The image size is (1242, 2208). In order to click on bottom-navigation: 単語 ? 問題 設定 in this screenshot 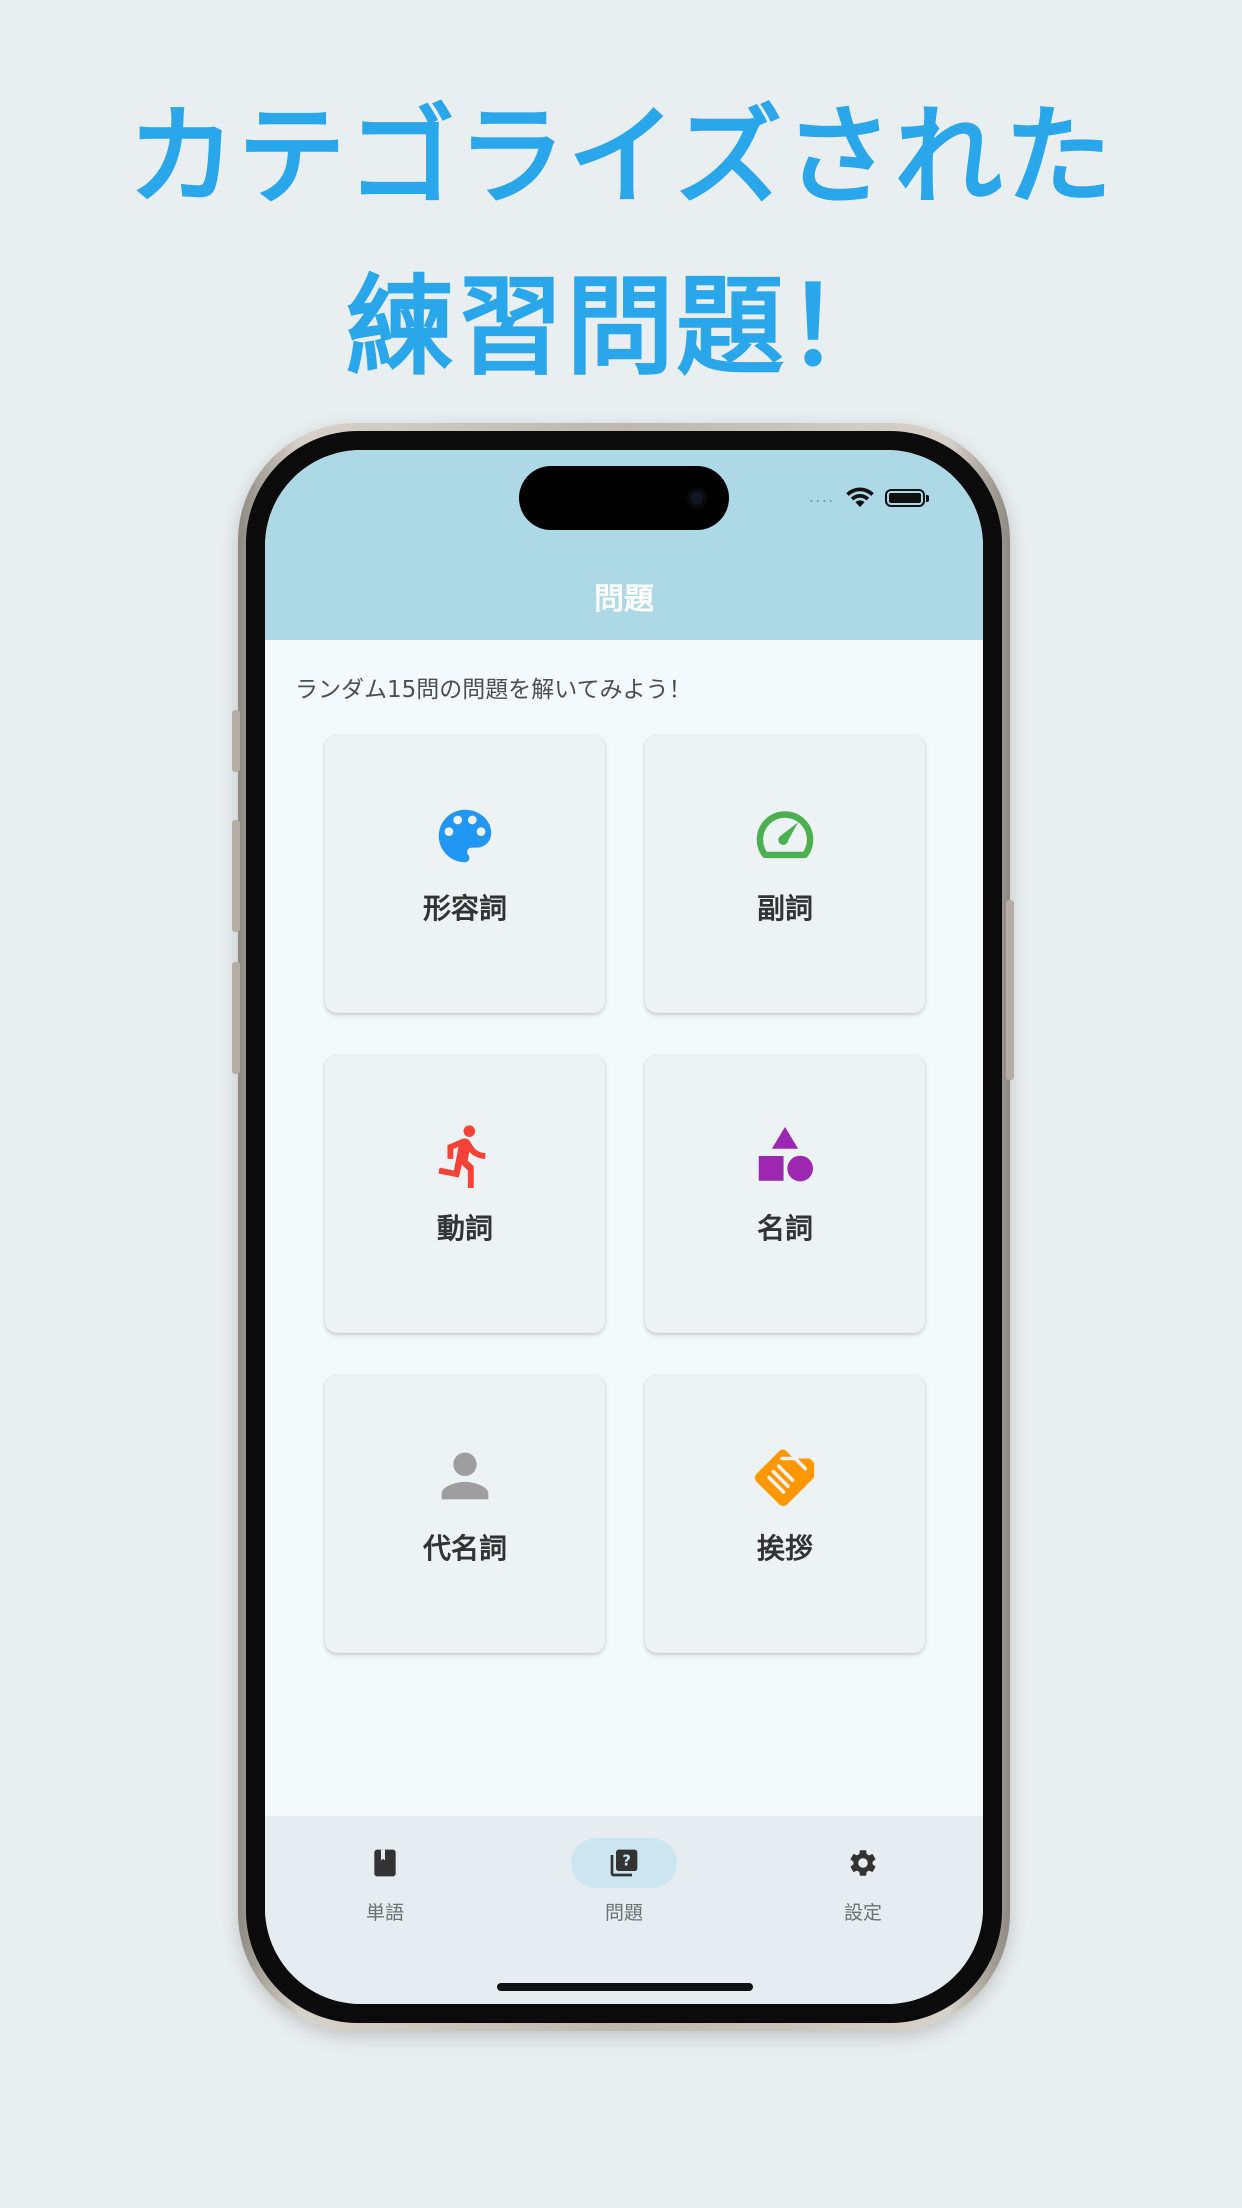, I will do `click(624, 1910)`.